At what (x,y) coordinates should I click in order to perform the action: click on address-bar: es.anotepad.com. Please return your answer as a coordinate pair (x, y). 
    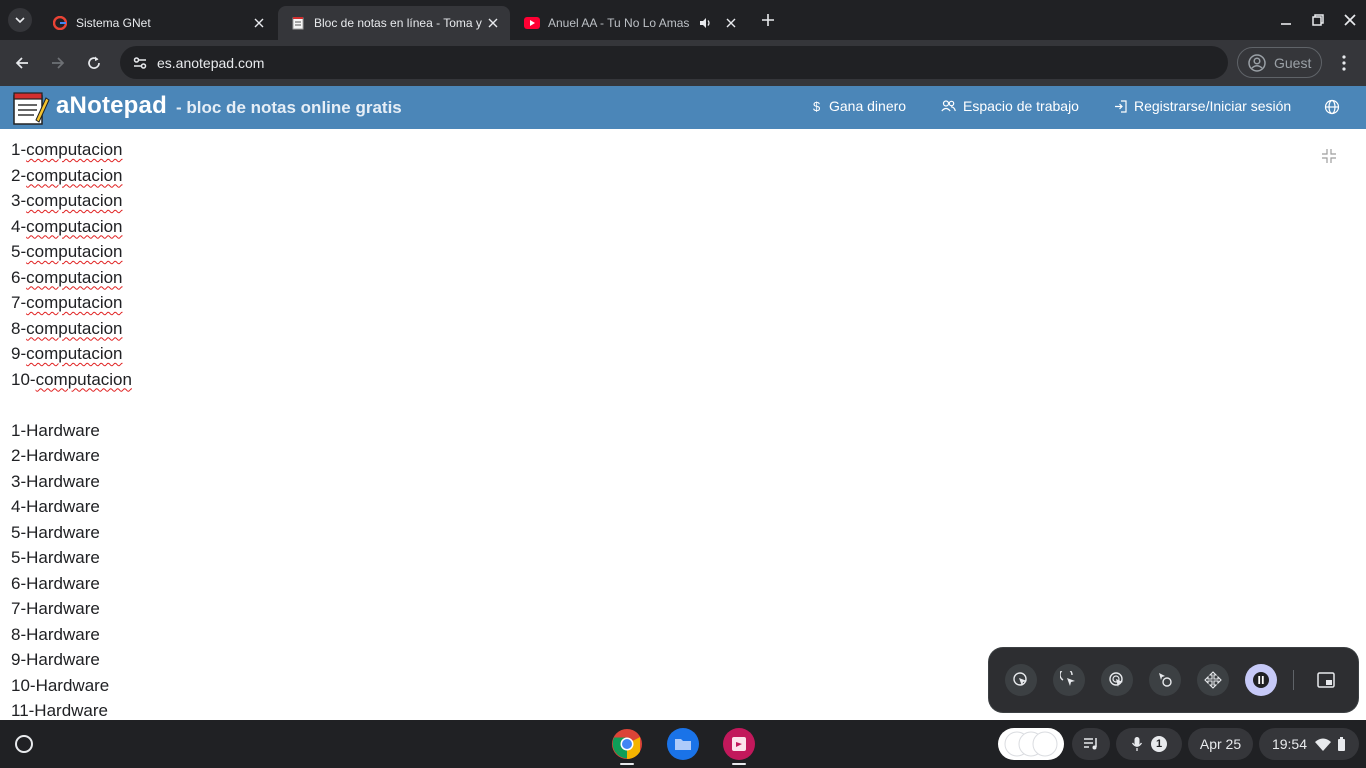
    Looking at the image, I should click on (674, 62).